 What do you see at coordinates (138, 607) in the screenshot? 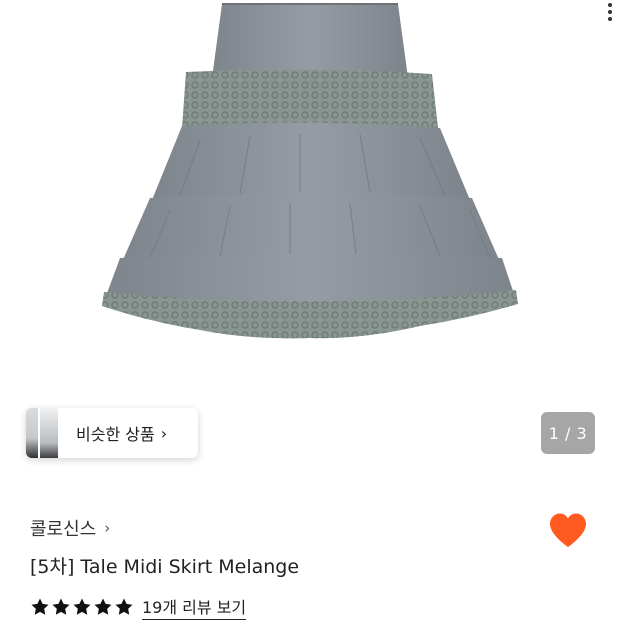
I see `rating-row: 19개 리뷰 보기` at bounding box center [138, 607].